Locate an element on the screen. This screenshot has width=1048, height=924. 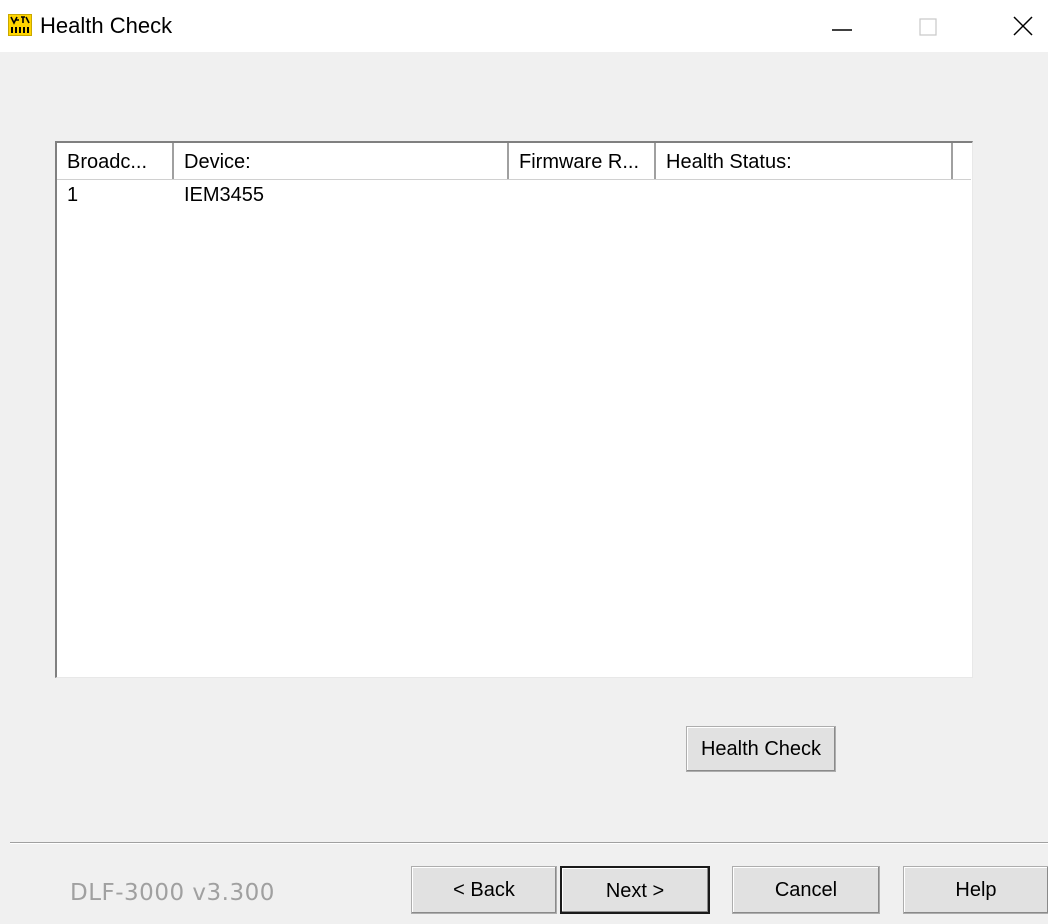
title-bar: Health Check is located at coordinates (524, 26).